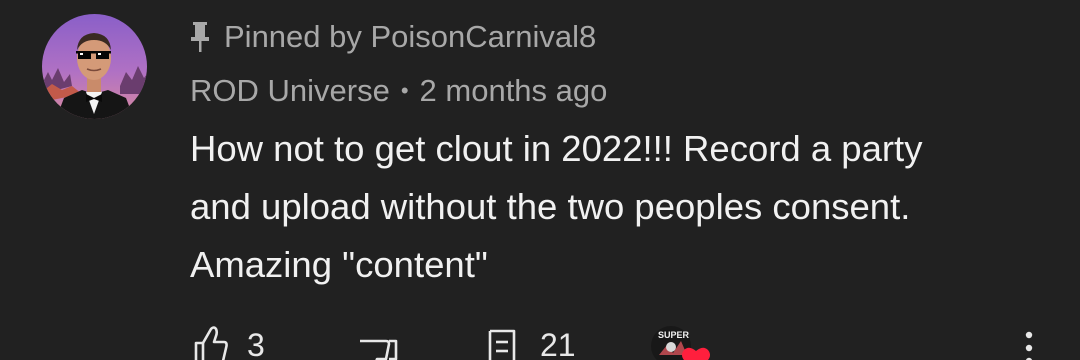 This screenshot has height=360, width=1080. I want to click on comment-actions: 3 21 SUPER, so click(540, 342).